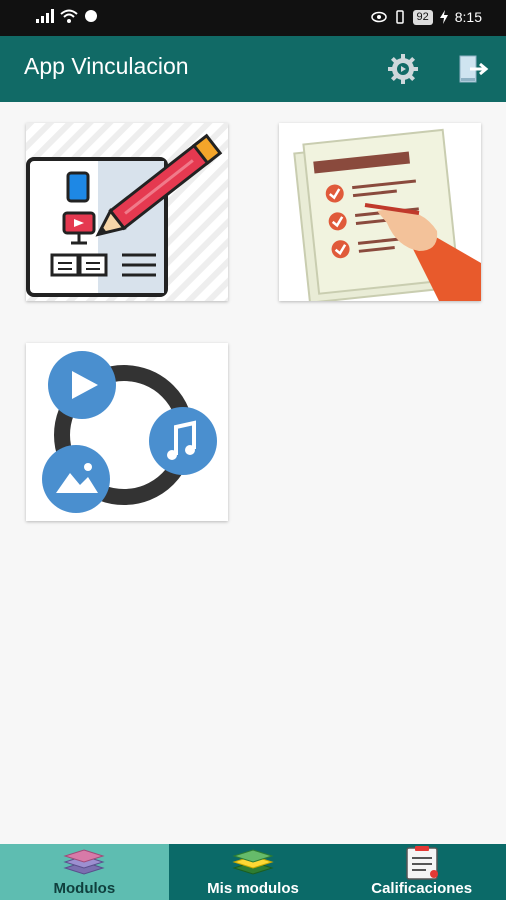  Describe the element at coordinates (421, 863) in the screenshot. I see `clipboard-icon` at that location.